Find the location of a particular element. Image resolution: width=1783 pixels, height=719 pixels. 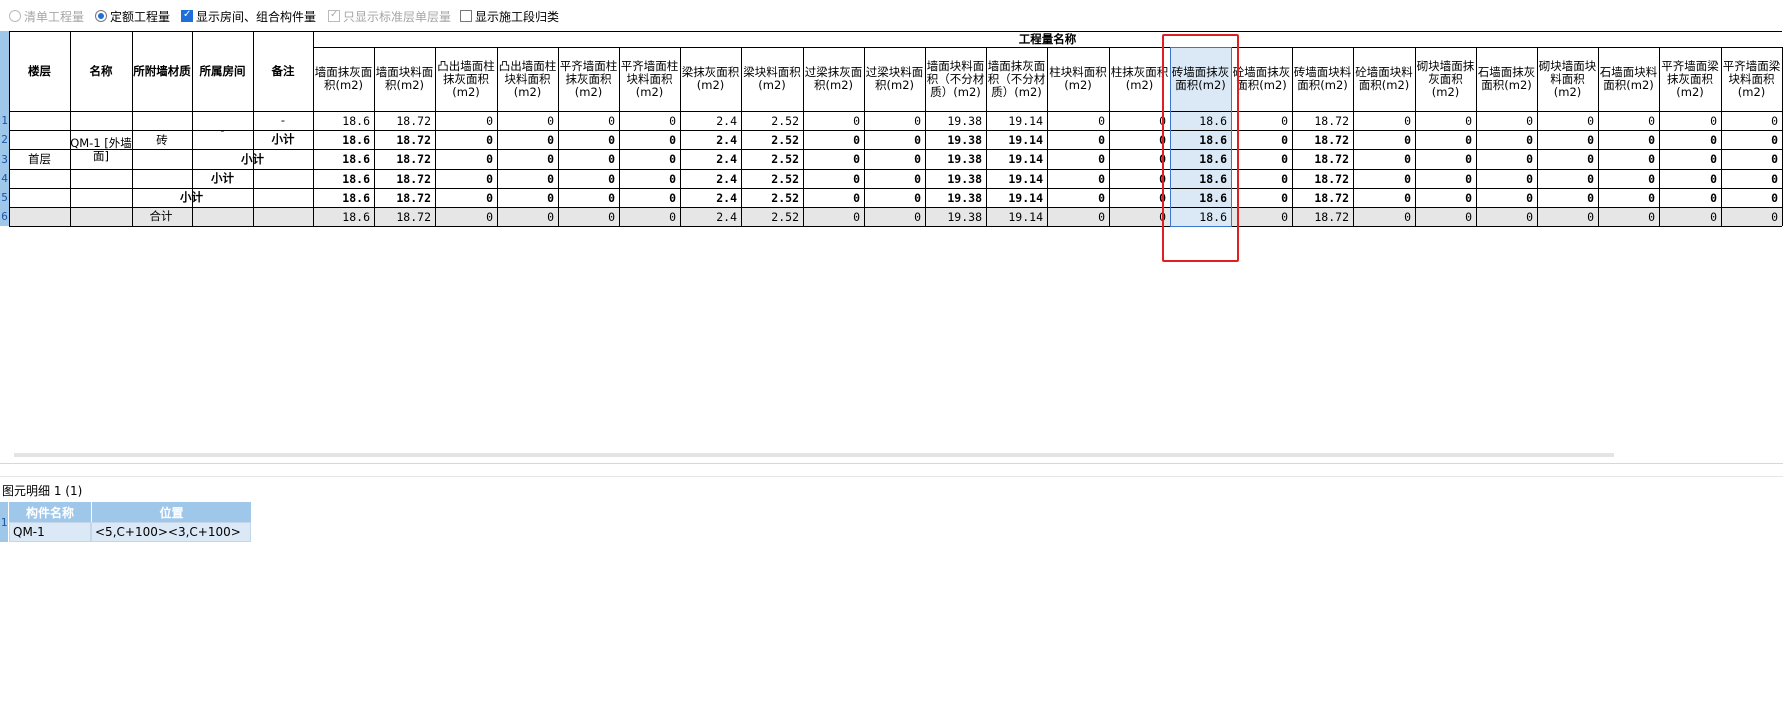

cell-floor: 首层 is located at coordinates (39, 159).